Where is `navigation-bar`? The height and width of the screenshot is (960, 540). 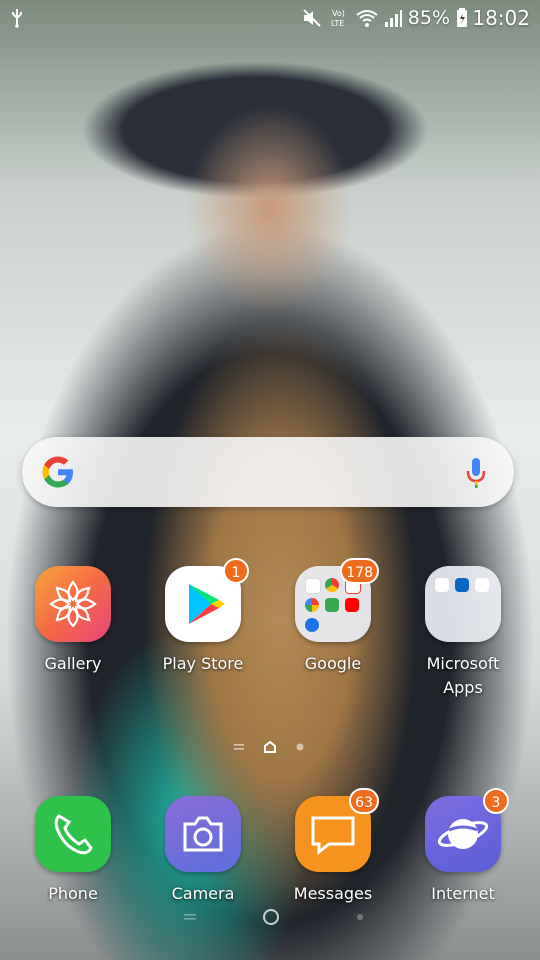 navigation-bar is located at coordinates (273, 917).